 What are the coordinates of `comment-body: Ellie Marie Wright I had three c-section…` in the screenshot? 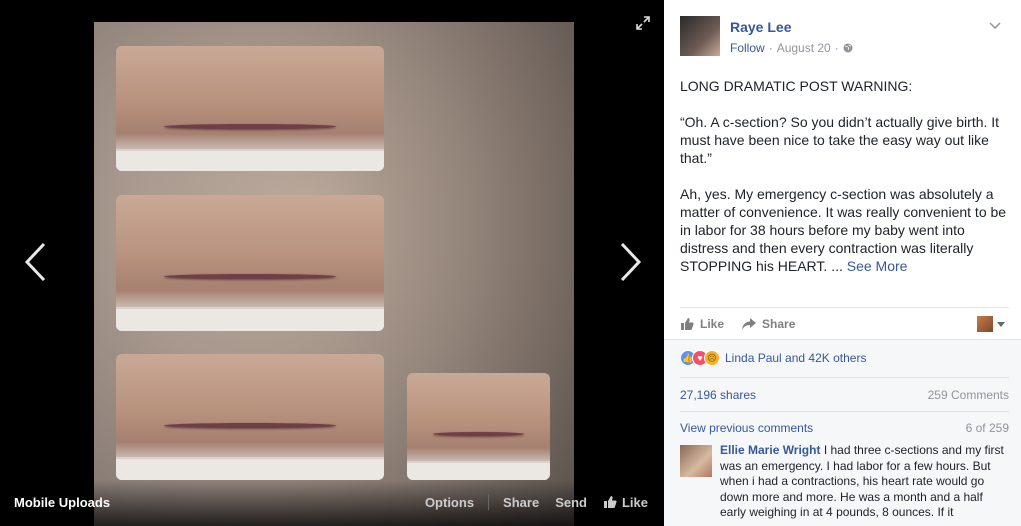 It's located at (866, 482).